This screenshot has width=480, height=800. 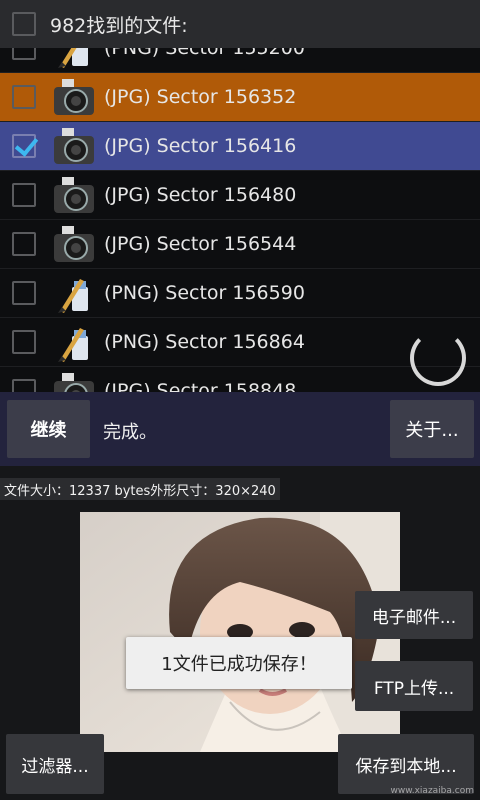 I want to click on list-item: (PNG) Sector 156864, so click(x=240, y=342).